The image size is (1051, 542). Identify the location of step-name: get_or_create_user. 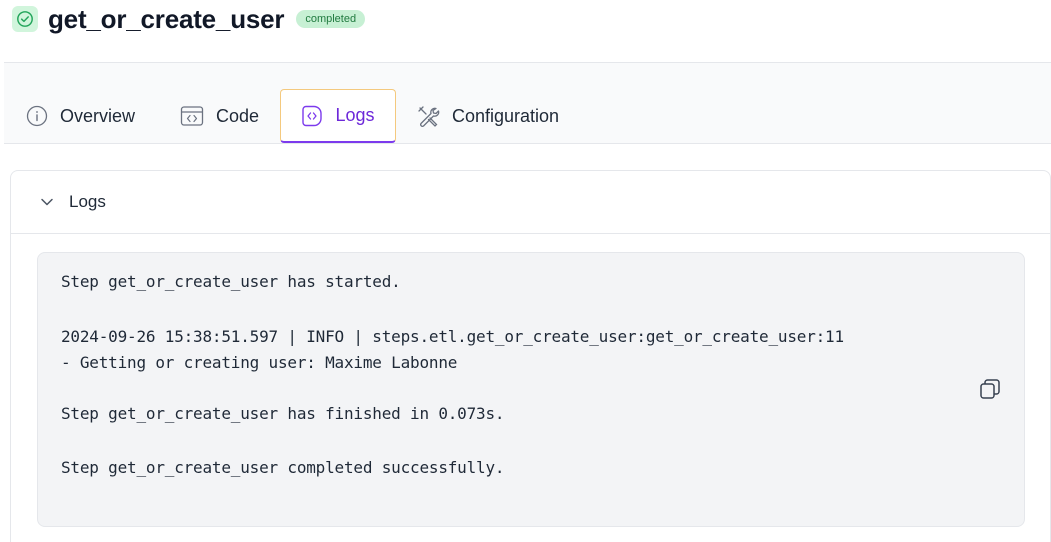
(166, 18).